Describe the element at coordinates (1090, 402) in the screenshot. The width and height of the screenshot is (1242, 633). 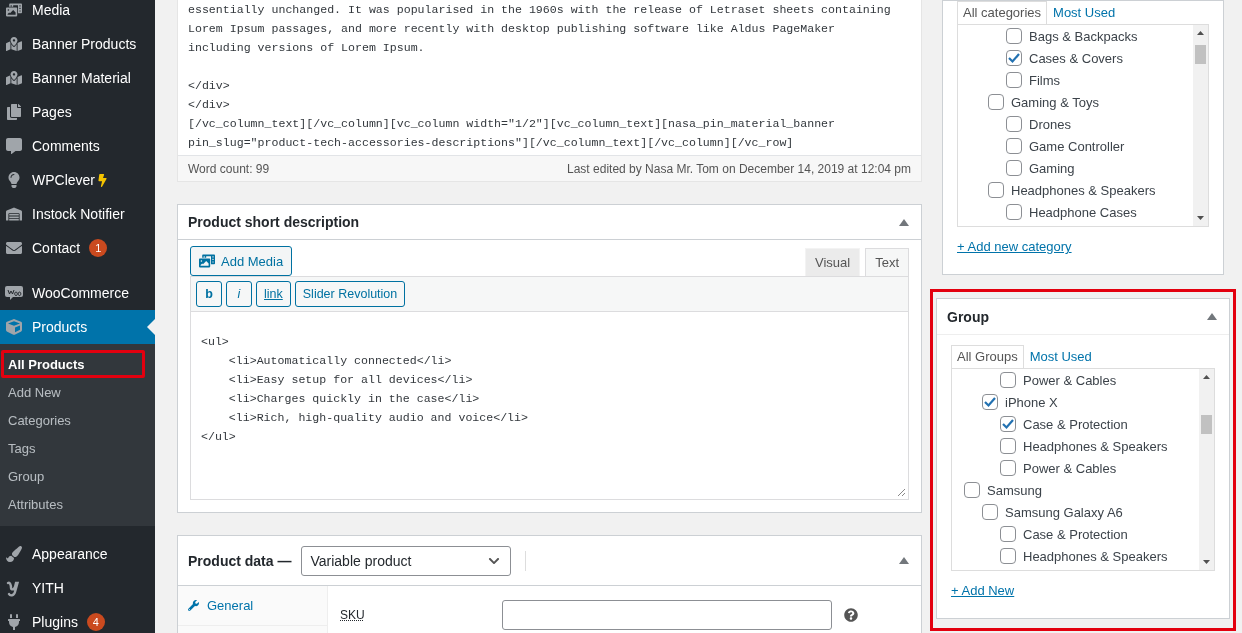
I see `checkbox-option: iPhone X` at that location.